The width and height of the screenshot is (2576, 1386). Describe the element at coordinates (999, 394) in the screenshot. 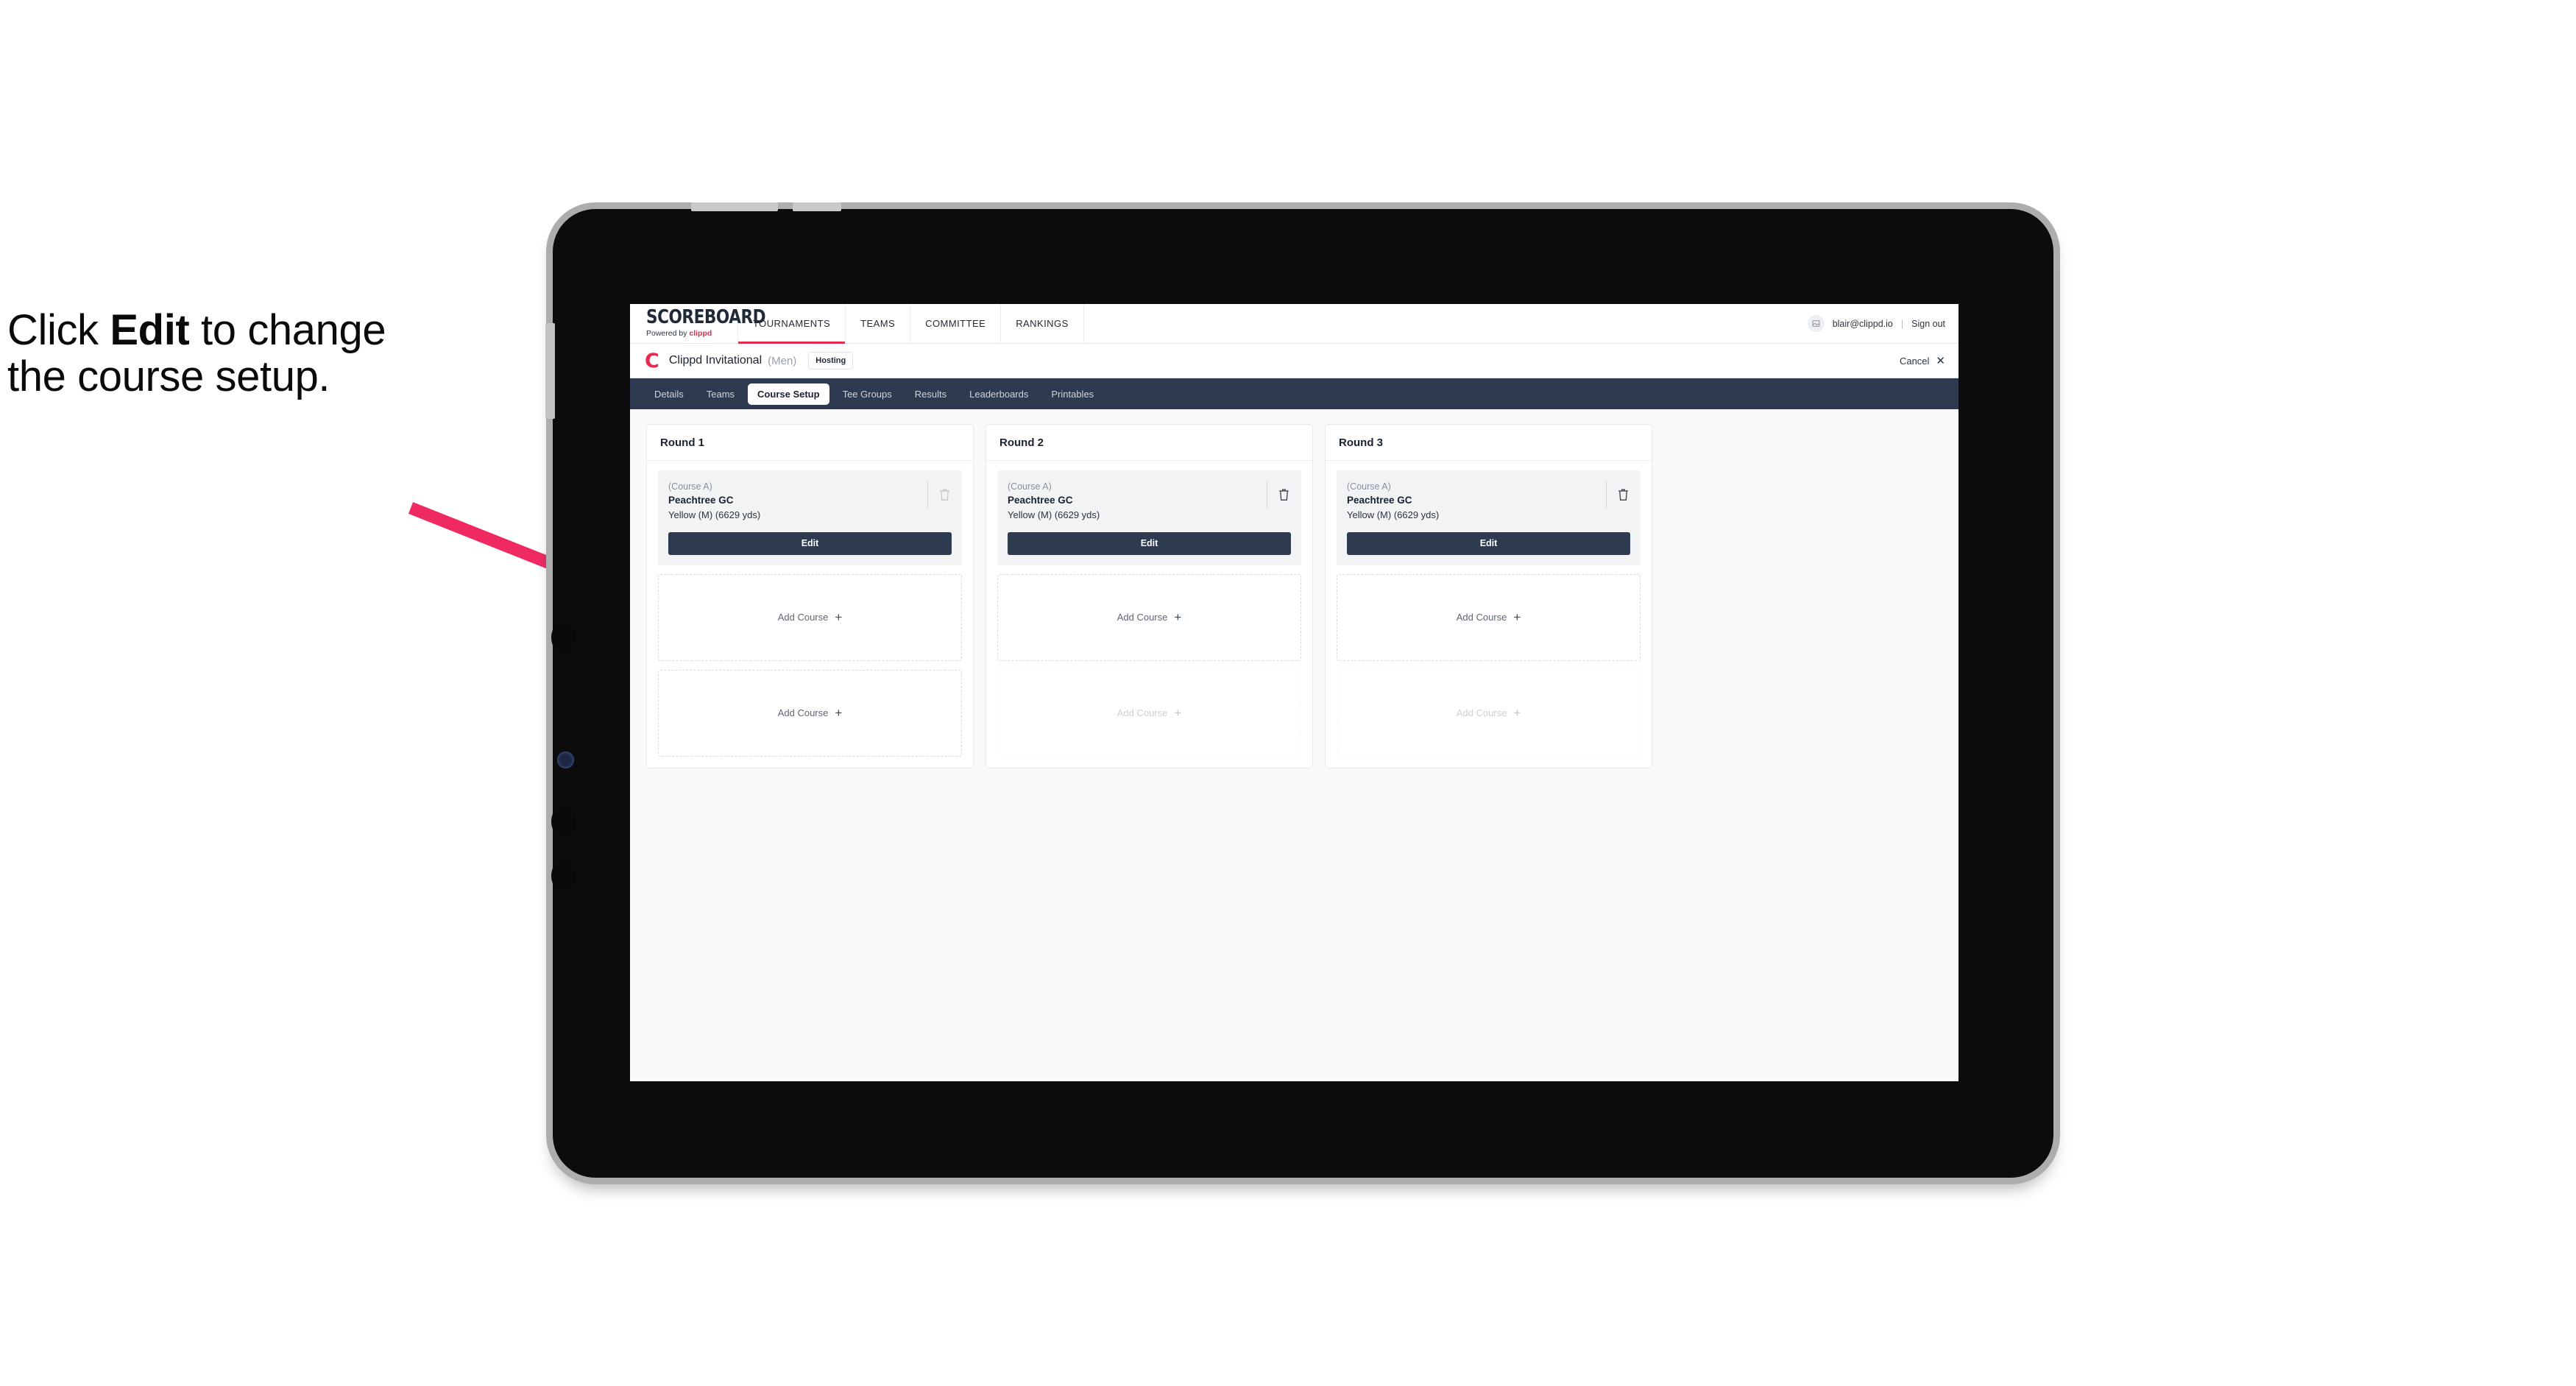

I see `tab-leaderboards: Leaderboards` at that location.